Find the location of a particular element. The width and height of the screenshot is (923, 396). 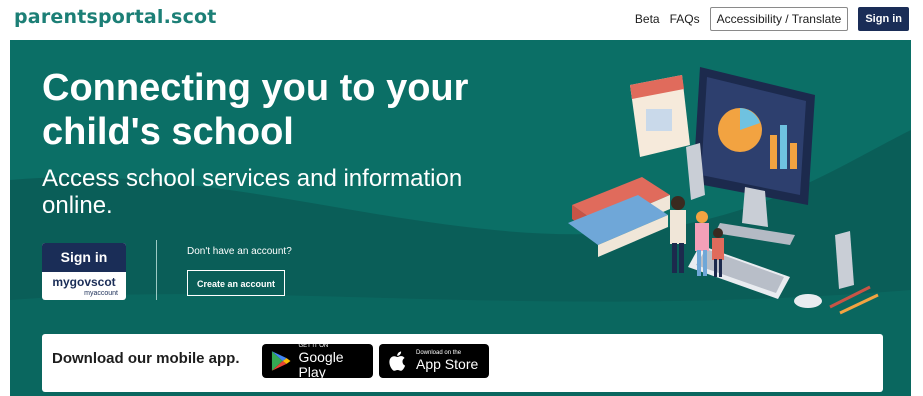

accessibility-translate-button: Accessibility / Translate is located at coordinates (779, 19).